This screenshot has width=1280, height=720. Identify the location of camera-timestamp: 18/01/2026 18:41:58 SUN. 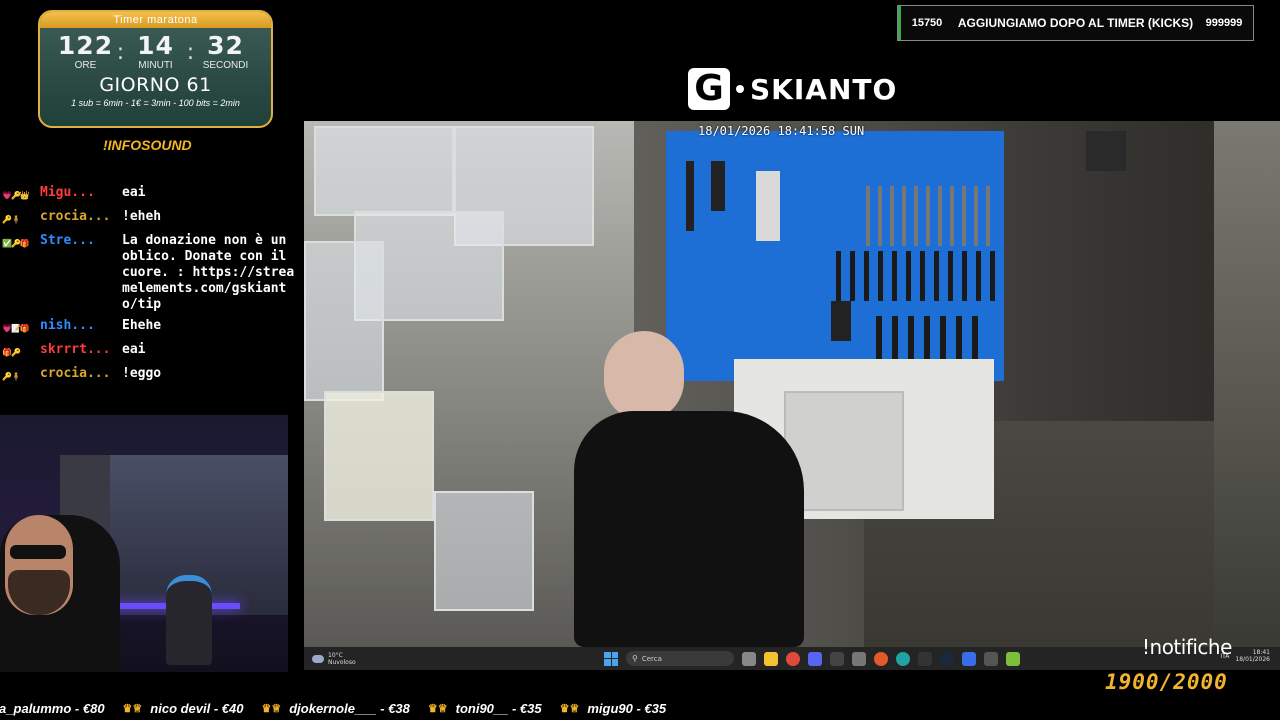
(781, 131).